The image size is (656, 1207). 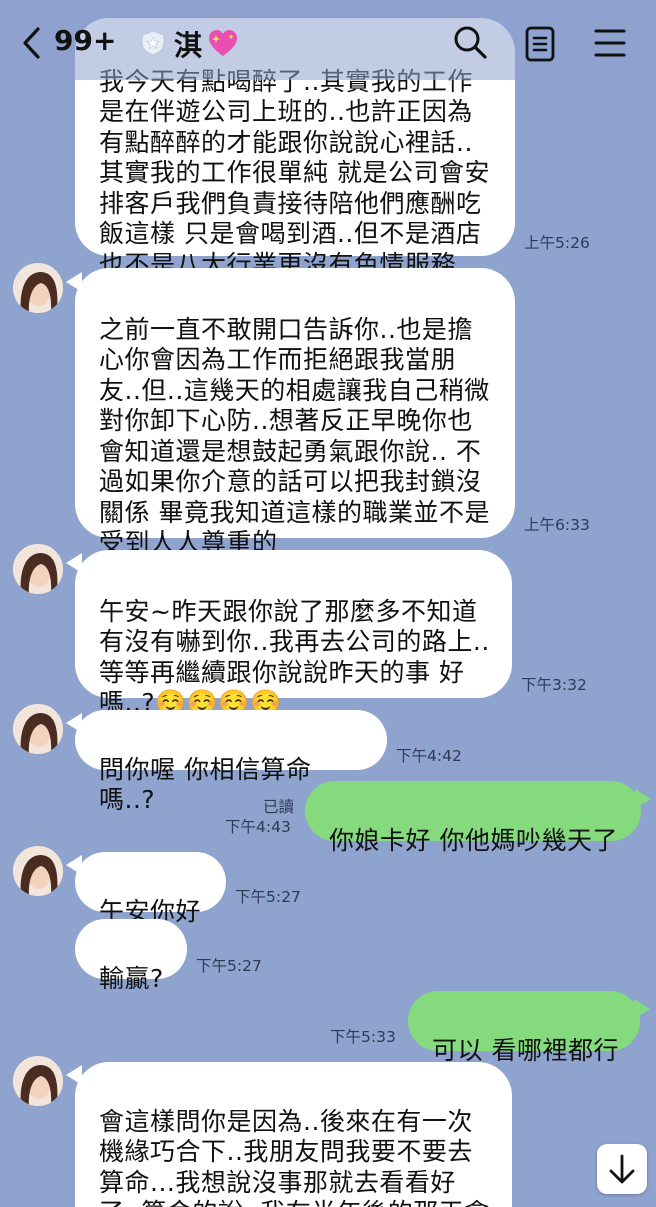 I want to click on message-bubble: 午安你好, so click(x=150, y=889).